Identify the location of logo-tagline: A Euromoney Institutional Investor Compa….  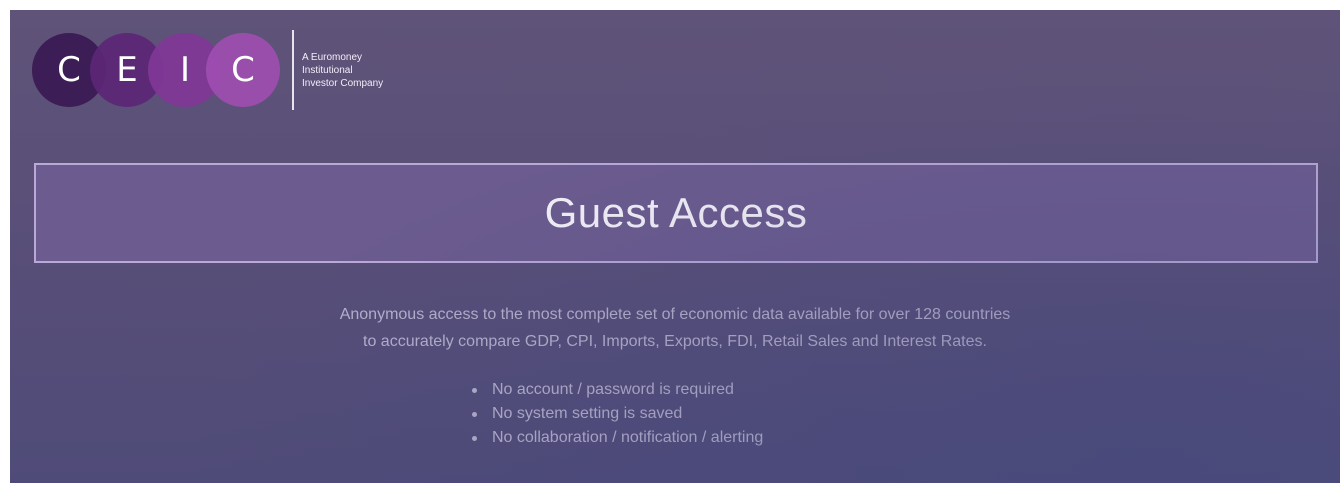
(347, 70).